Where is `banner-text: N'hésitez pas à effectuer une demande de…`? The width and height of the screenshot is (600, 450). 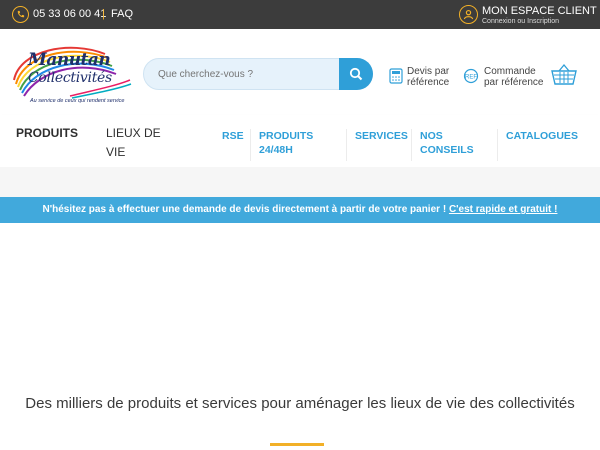 banner-text: N'hésitez pas à effectuer une demande de… is located at coordinates (245, 209).